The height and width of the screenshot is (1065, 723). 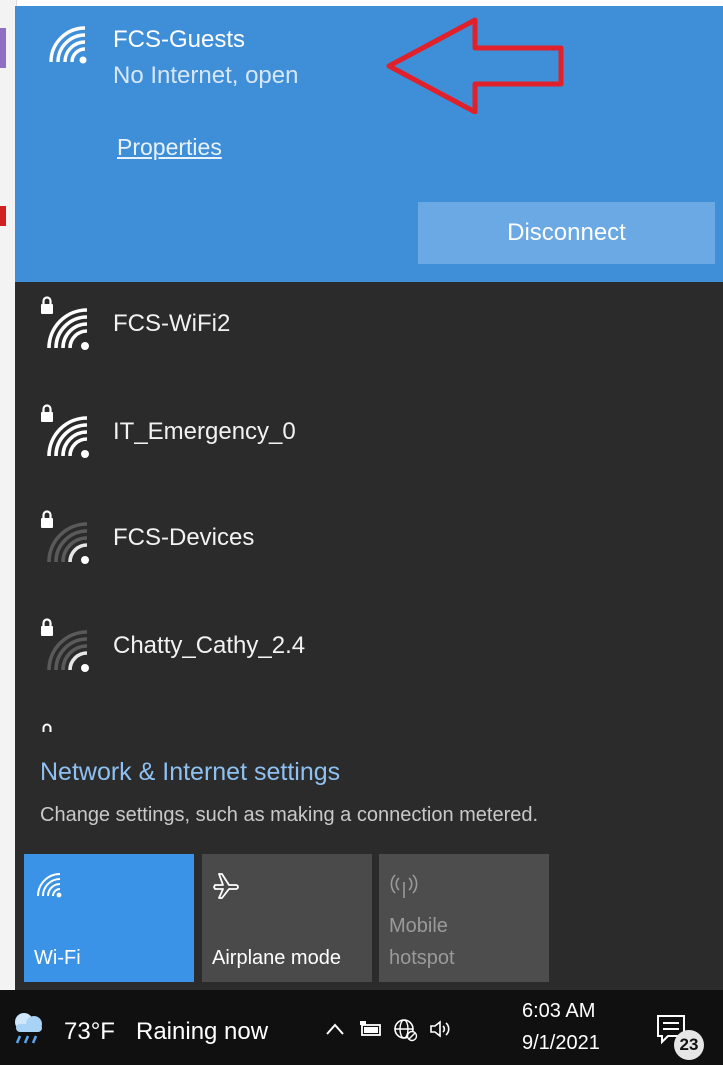 What do you see at coordinates (47, 727) in the screenshot?
I see `lock-icon` at bounding box center [47, 727].